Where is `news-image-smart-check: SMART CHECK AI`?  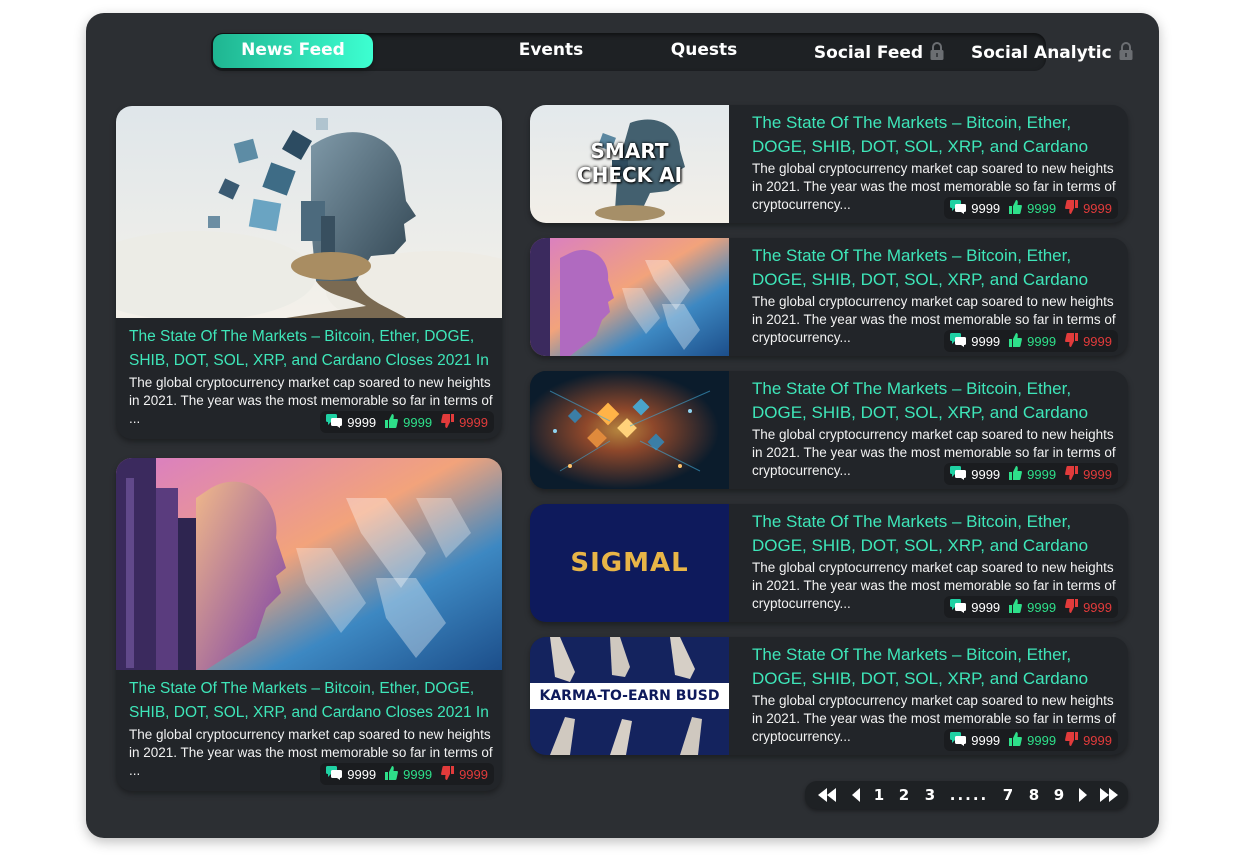
news-image-smart-check: SMART CHECK AI is located at coordinates (629, 164).